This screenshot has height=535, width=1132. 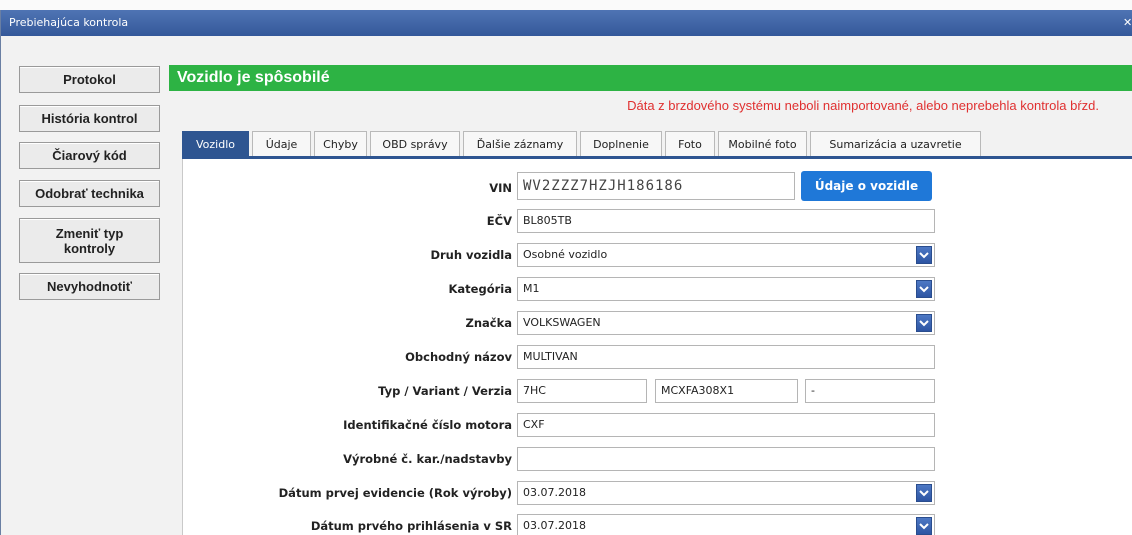 I want to click on odobrat-technika-button: Odobrať technika, so click(x=89, y=193).